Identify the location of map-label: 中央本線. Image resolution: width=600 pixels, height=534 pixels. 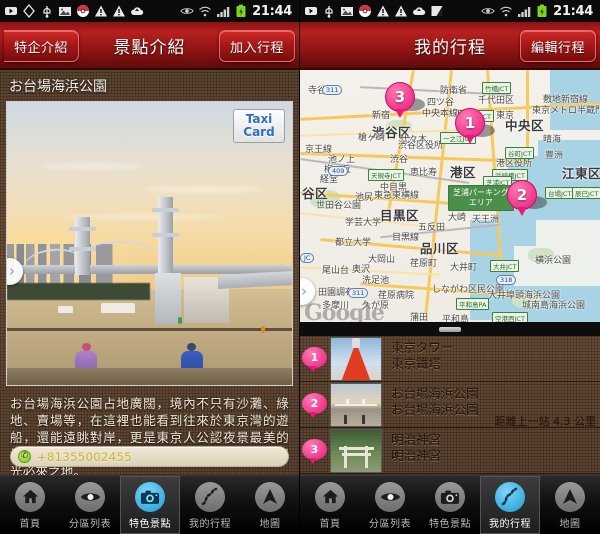
(440, 114).